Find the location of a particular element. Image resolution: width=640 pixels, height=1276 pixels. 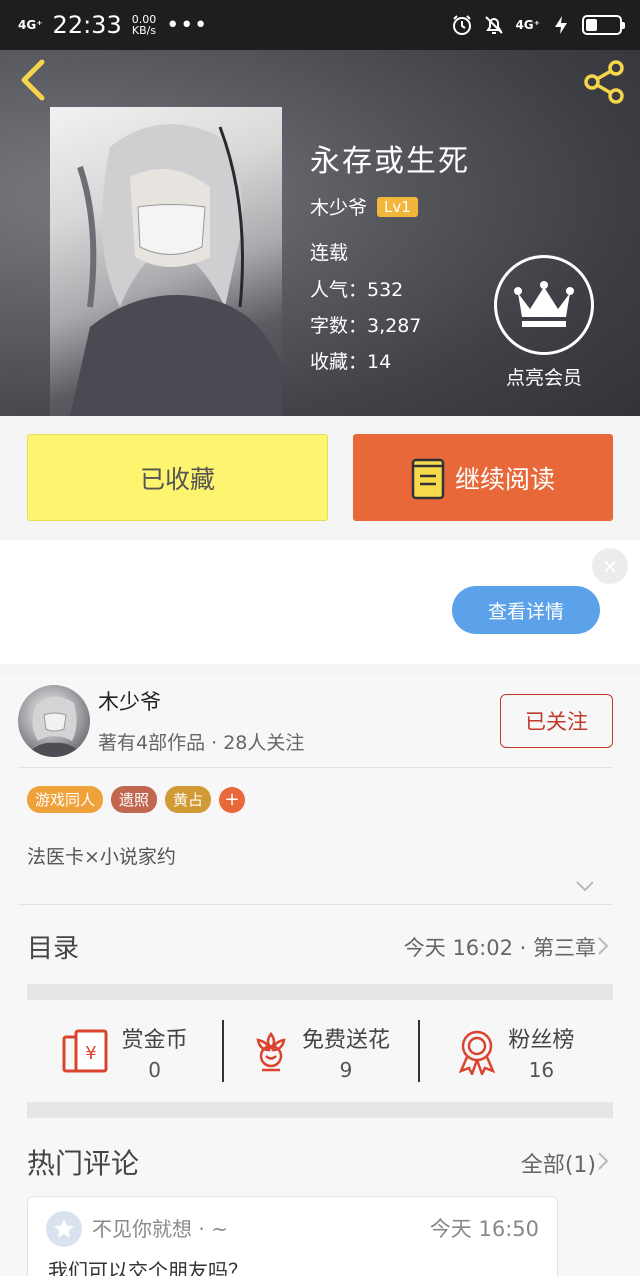

fan-ranking: 粉丝榜 16 is located at coordinates (515, 1052).